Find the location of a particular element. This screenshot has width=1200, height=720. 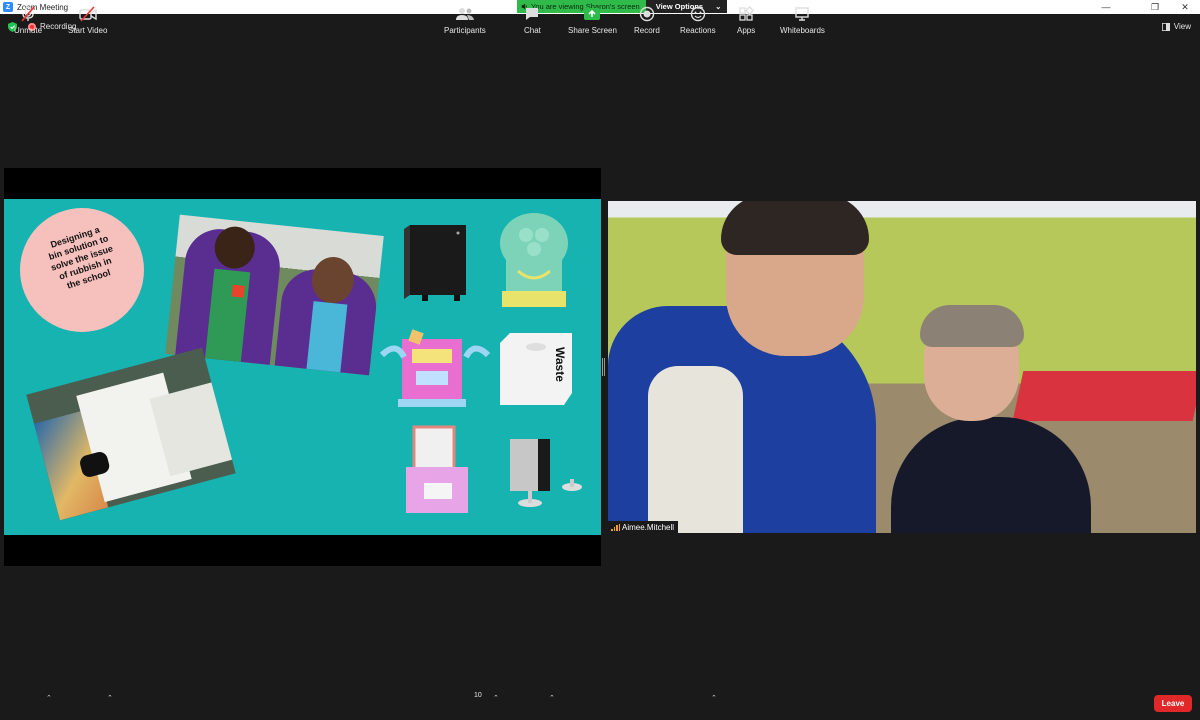

black-bin-model is located at coordinates (435, 263).